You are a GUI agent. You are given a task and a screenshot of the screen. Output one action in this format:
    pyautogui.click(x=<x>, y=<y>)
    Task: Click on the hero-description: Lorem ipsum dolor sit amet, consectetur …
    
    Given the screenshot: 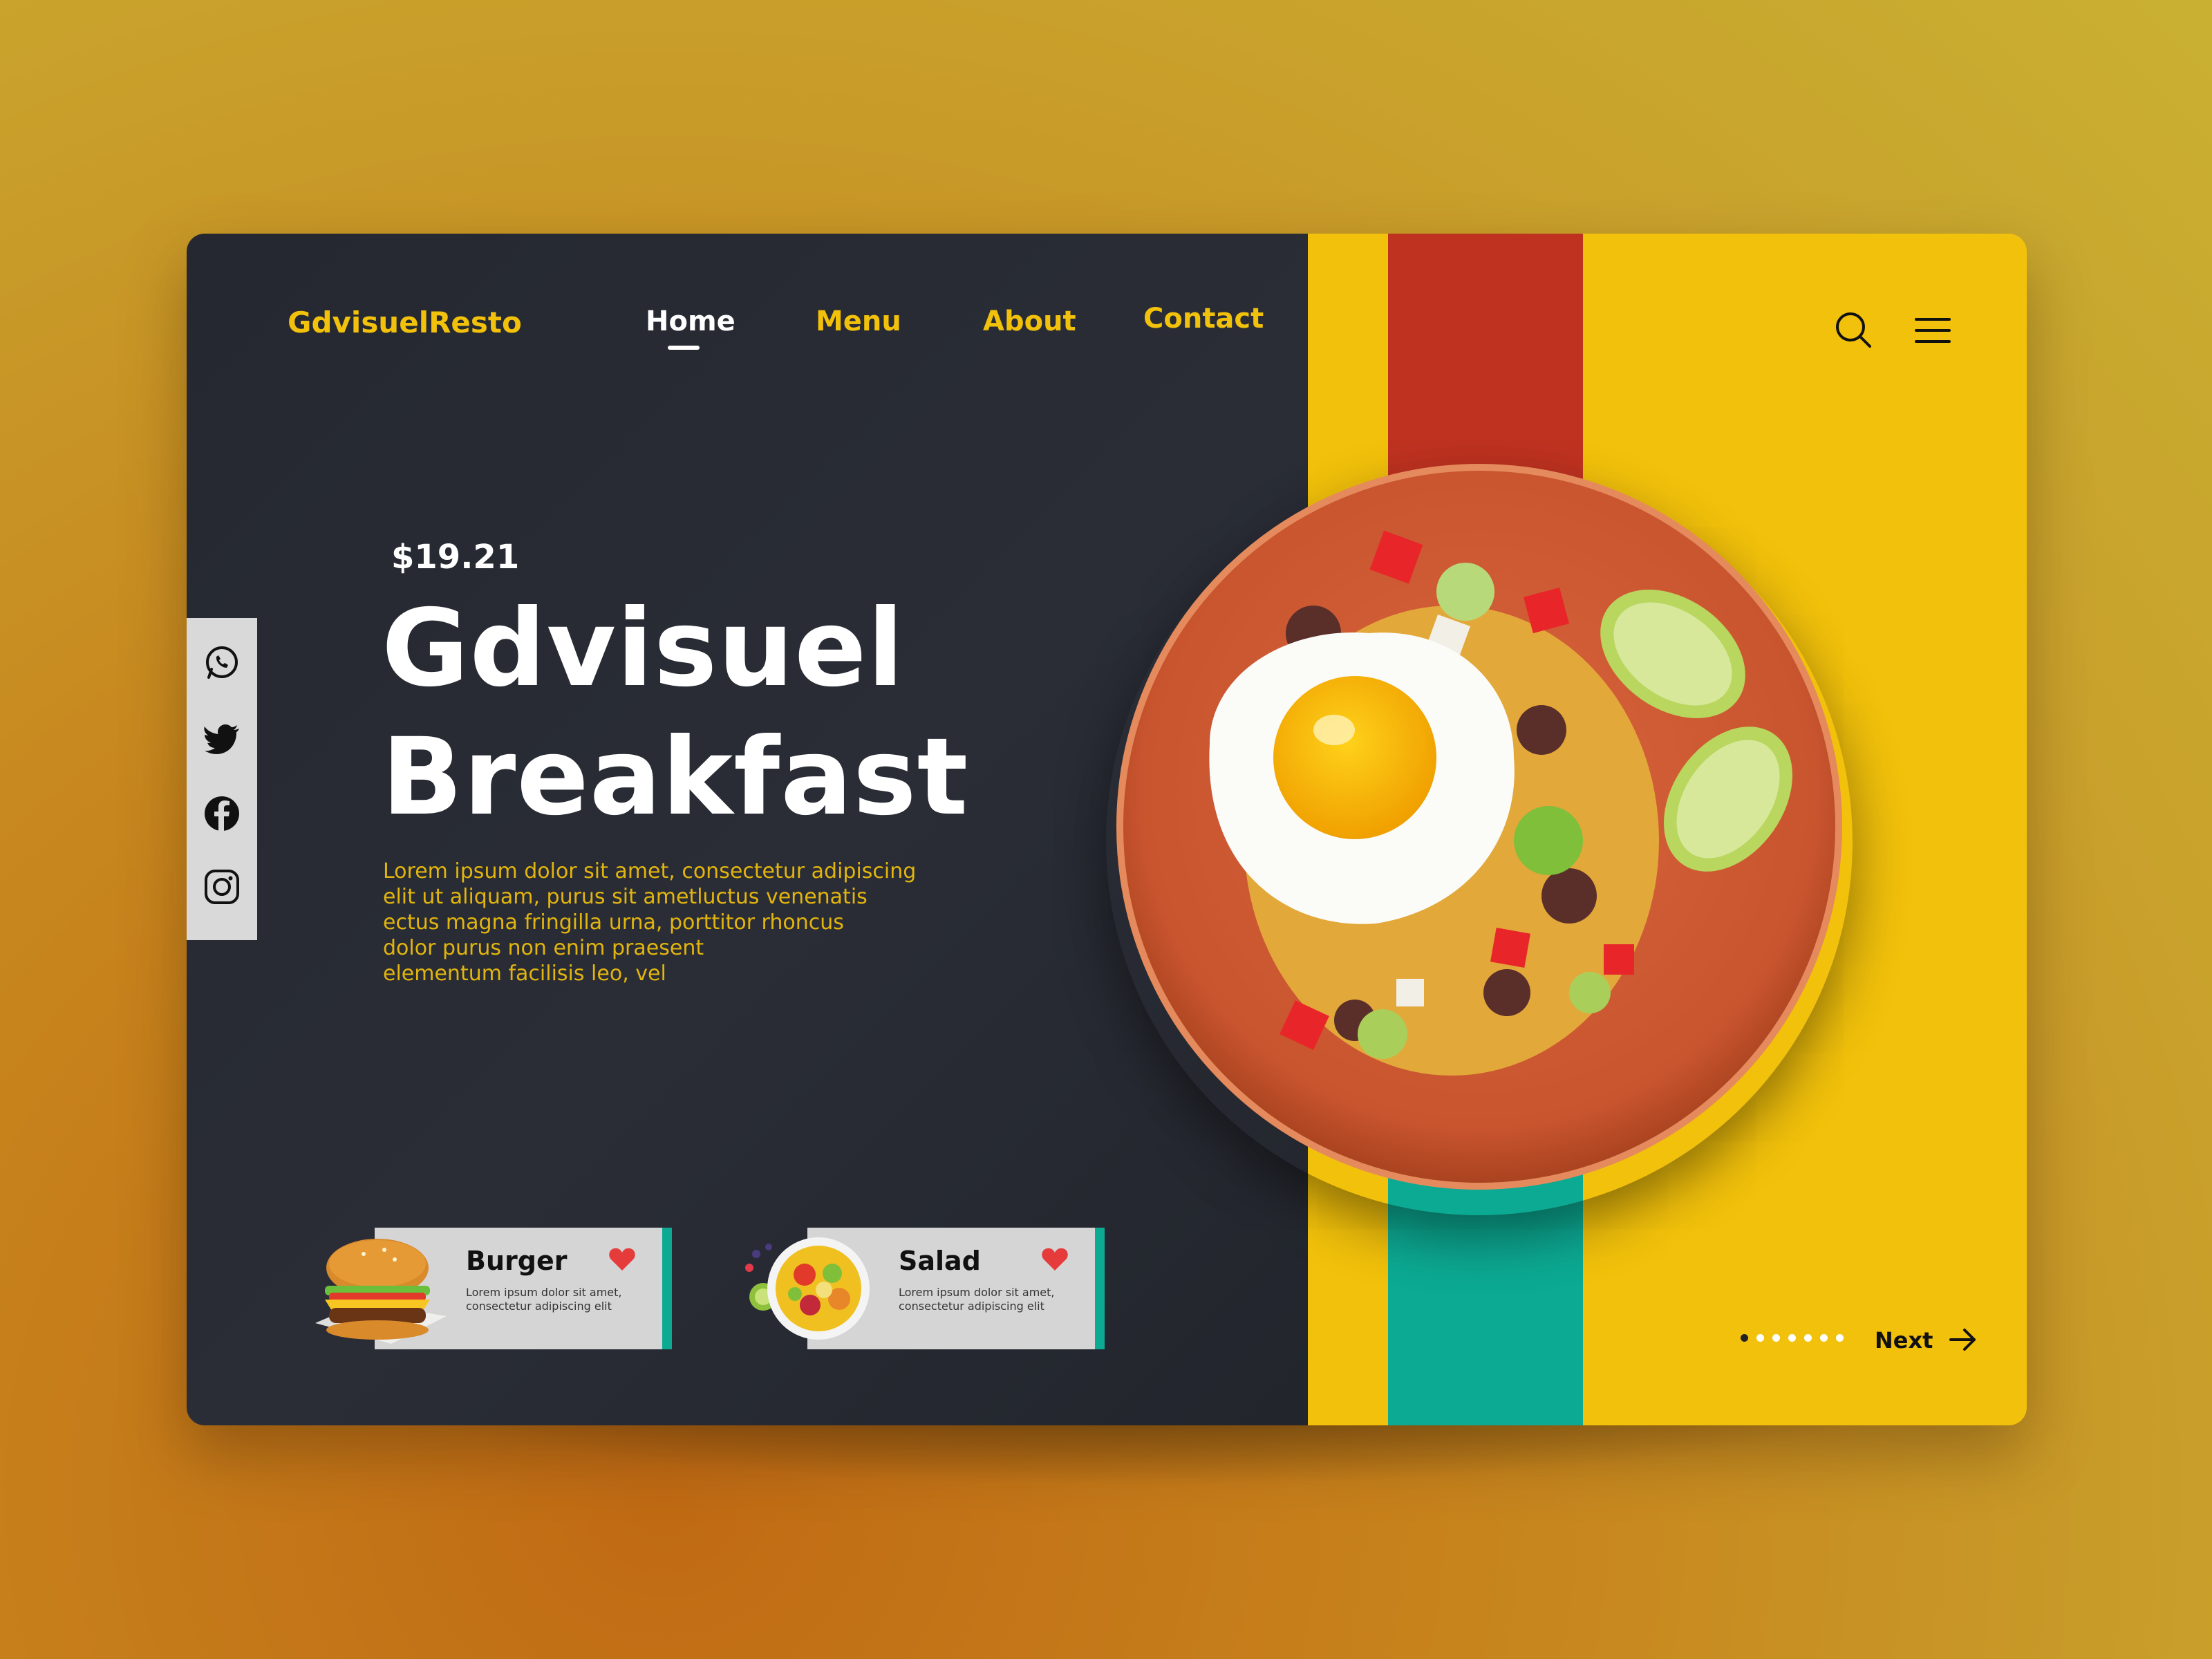 What is the action you would take?
    pyautogui.click(x=650, y=922)
    